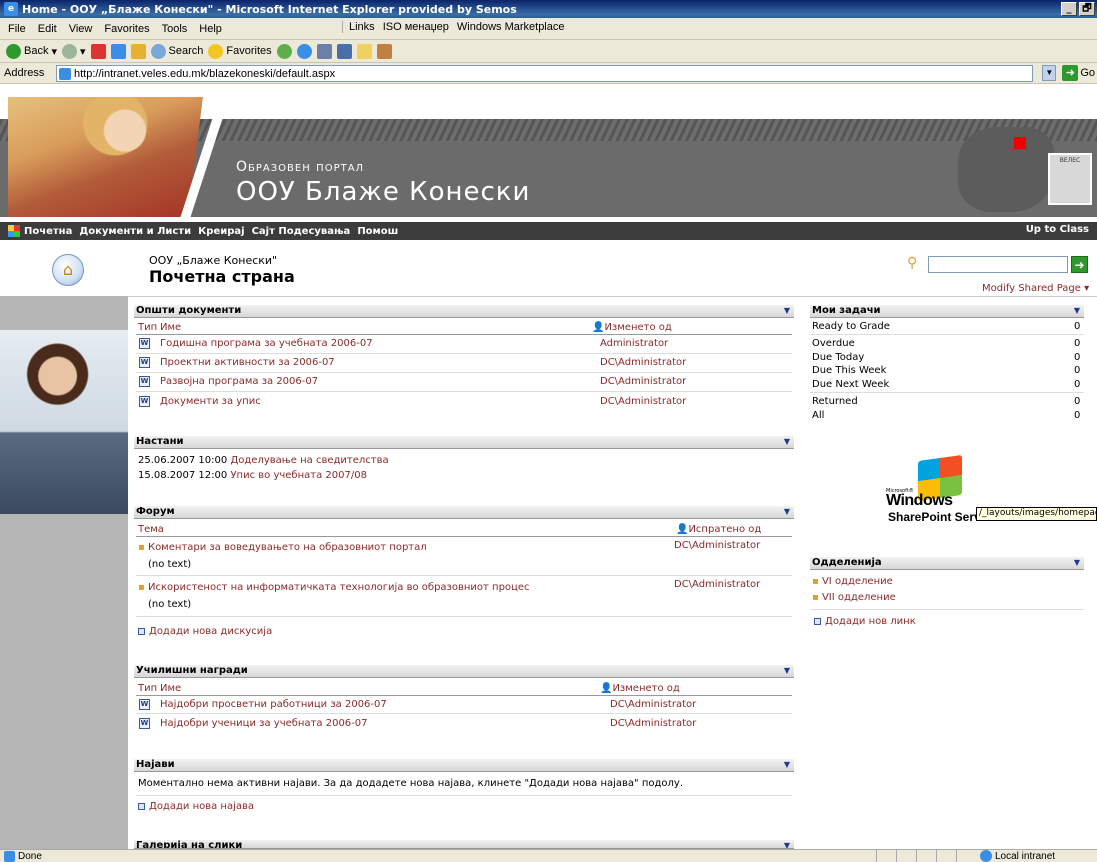 The width and height of the screenshot is (1097, 862). What do you see at coordinates (1079, 264) in the screenshot?
I see `search-go-button: ➜` at bounding box center [1079, 264].